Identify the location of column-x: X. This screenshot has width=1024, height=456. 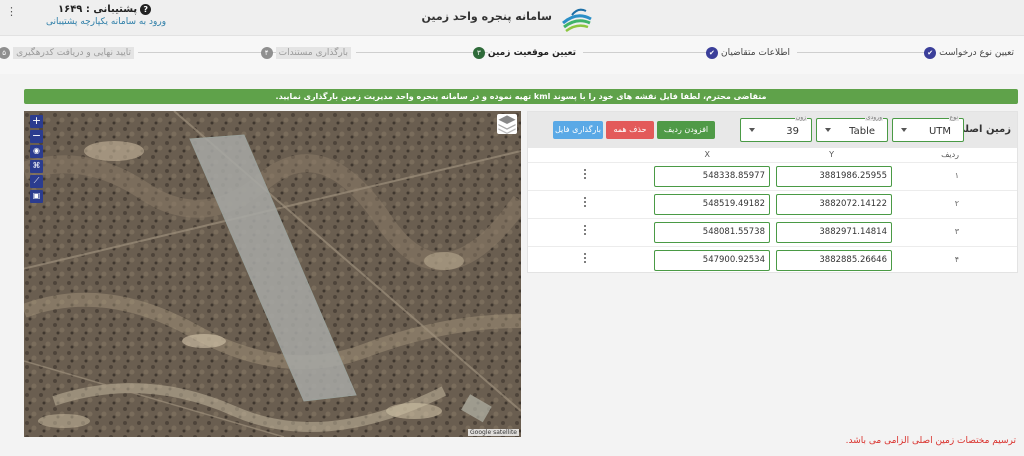
(707, 154).